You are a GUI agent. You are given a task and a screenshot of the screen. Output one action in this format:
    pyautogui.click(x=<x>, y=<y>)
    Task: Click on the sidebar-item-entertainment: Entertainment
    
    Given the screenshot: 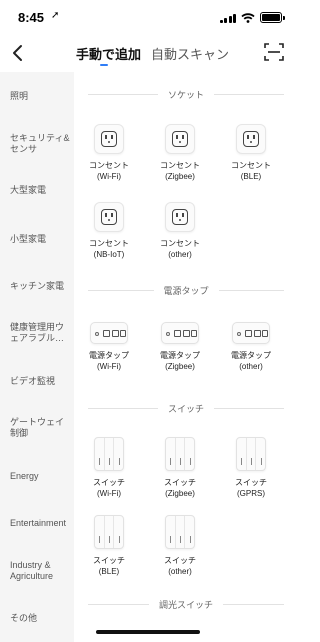 What is the action you would take?
    pyautogui.click(x=41, y=523)
    